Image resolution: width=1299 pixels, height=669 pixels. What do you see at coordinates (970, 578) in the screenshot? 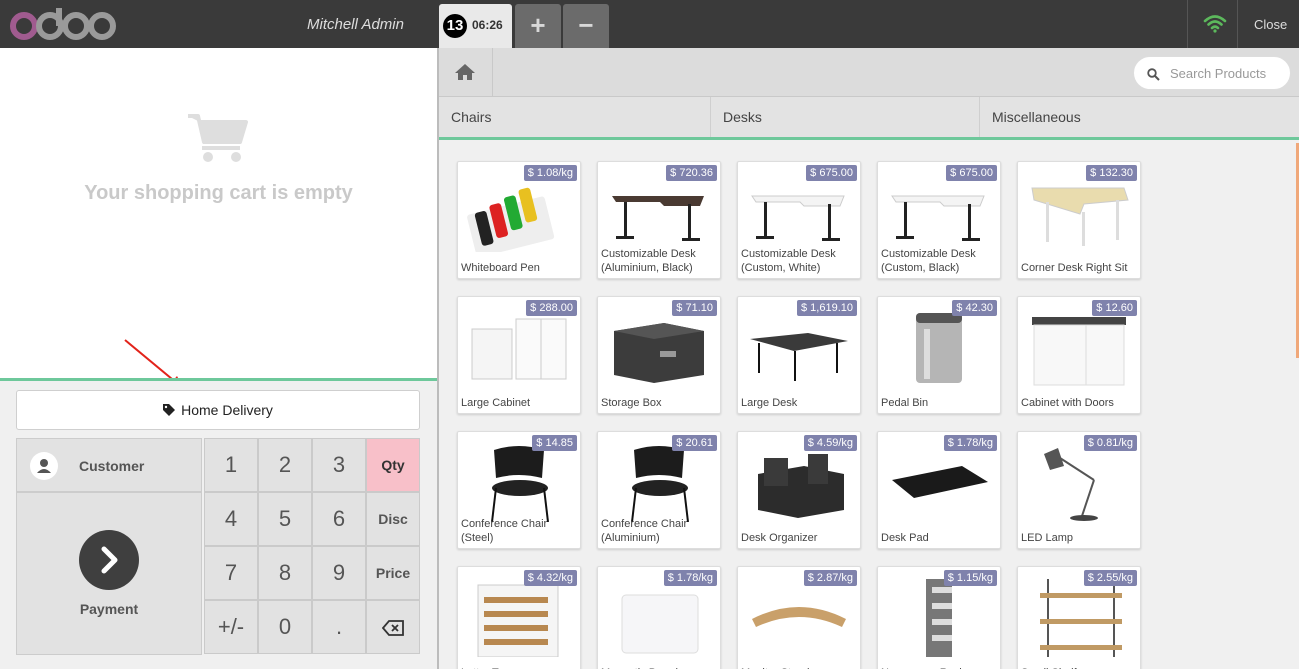
I see `product-price-tag: $ 1.15/kg` at bounding box center [970, 578].